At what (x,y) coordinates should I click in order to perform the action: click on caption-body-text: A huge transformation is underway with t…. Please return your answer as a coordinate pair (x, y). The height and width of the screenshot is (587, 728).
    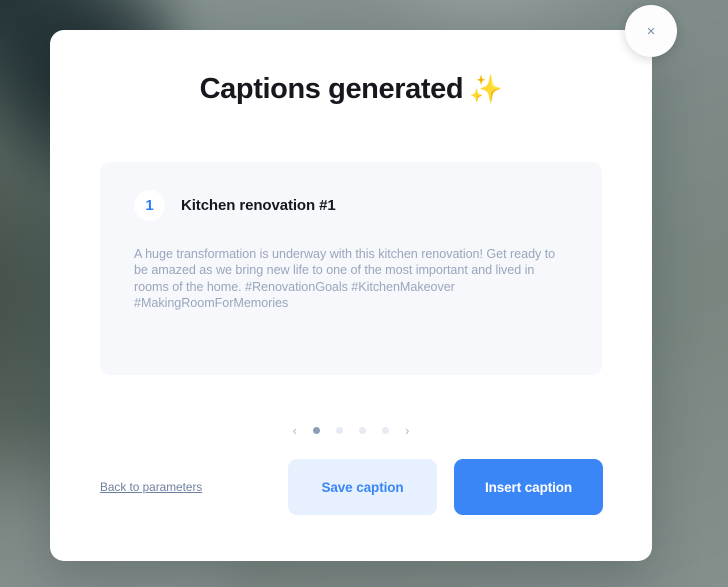
    Looking at the image, I should click on (345, 279).